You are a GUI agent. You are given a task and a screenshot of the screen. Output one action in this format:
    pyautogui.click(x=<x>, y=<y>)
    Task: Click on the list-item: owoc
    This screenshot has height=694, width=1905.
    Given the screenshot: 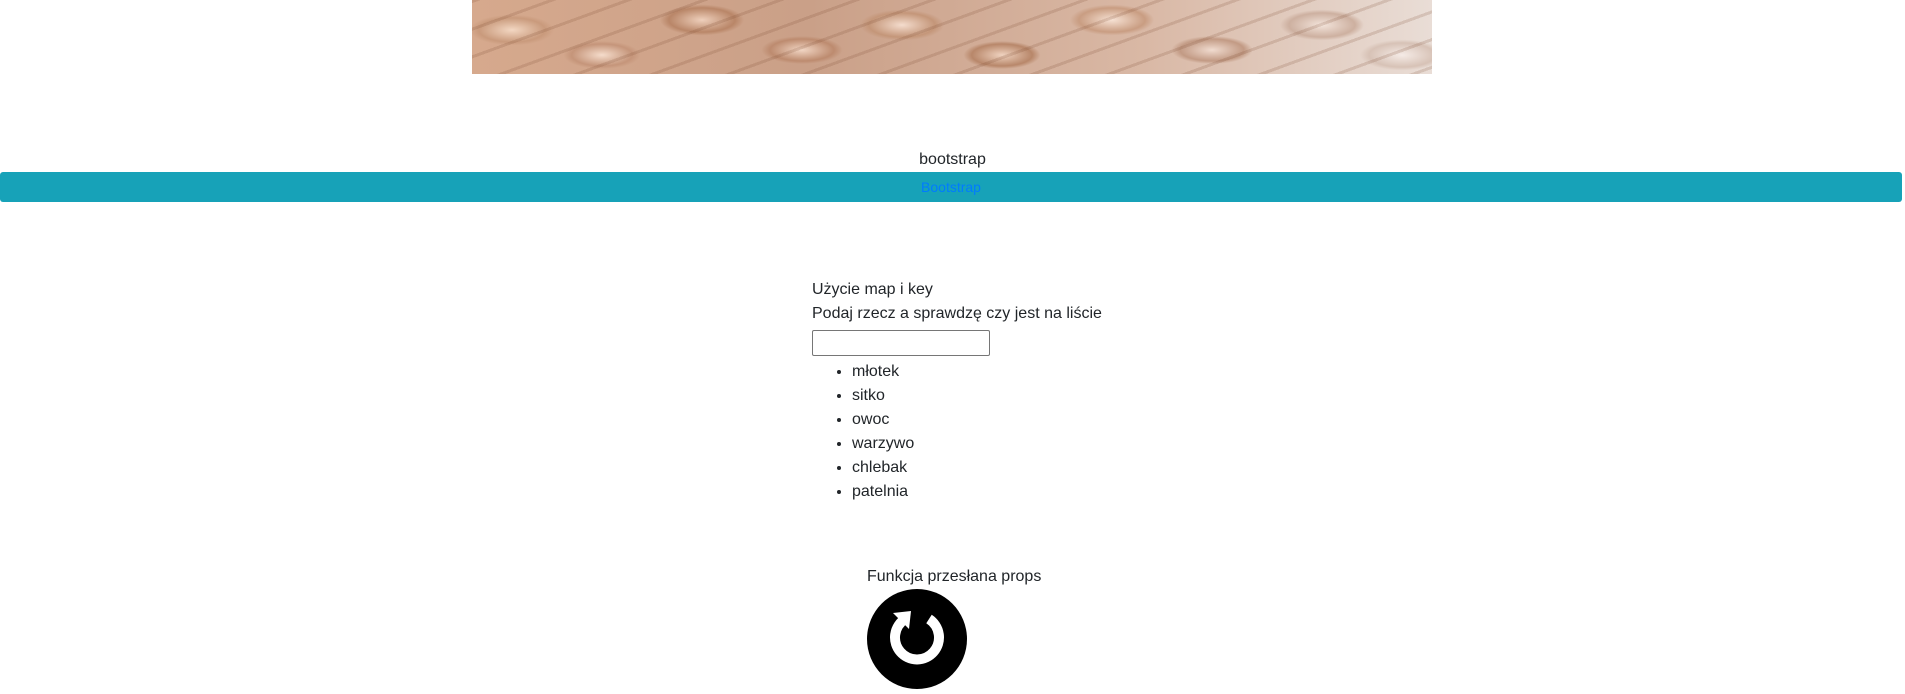 What is the action you would take?
    pyautogui.click(x=1032, y=420)
    